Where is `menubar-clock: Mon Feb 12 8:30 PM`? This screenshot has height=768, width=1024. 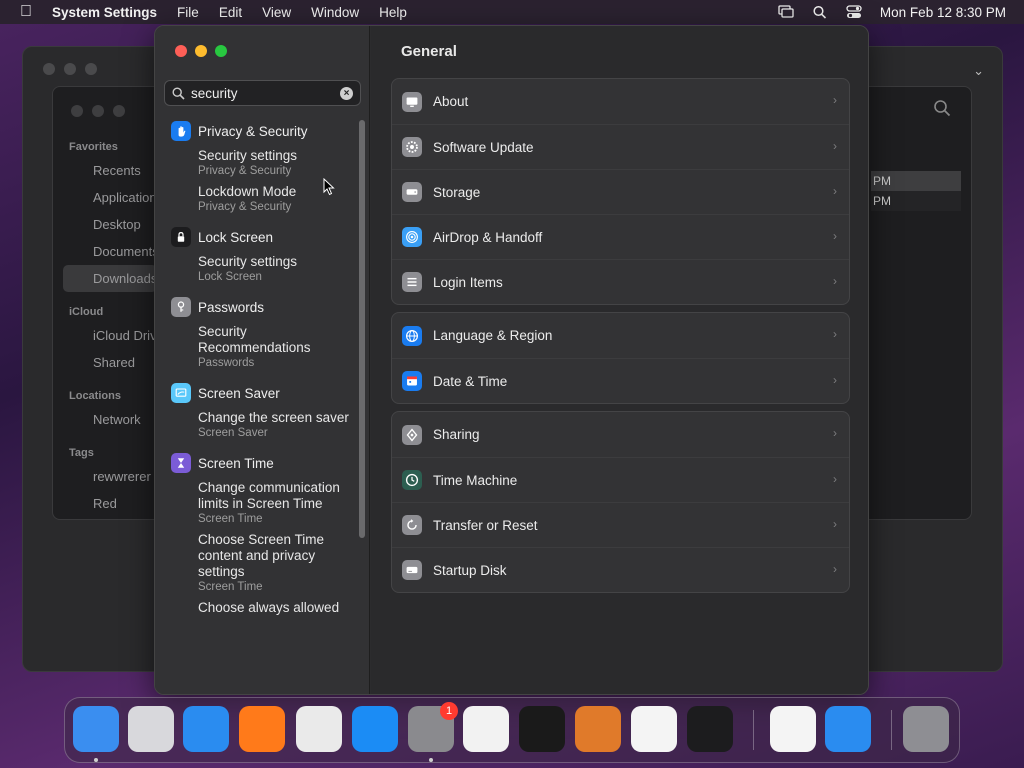 menubar-clock: Mon Feb 12 8:30 PM is located at coordinates (943, 12).